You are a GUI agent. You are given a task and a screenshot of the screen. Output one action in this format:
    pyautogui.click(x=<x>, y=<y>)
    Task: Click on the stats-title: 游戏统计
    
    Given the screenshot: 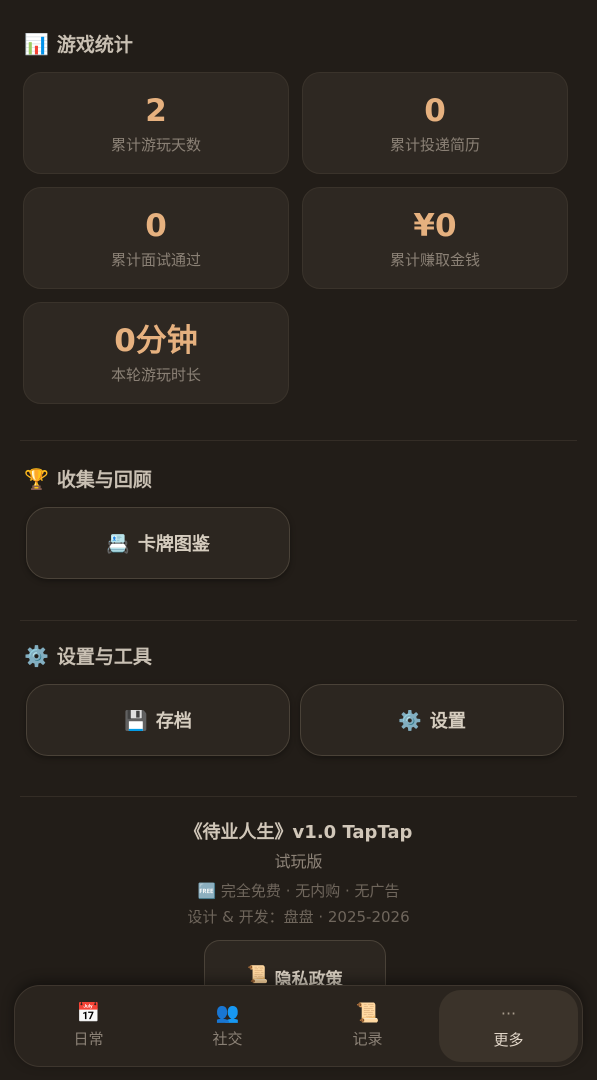 What is the action you would take?
    pyautogui.click(x=94, y=45)
    